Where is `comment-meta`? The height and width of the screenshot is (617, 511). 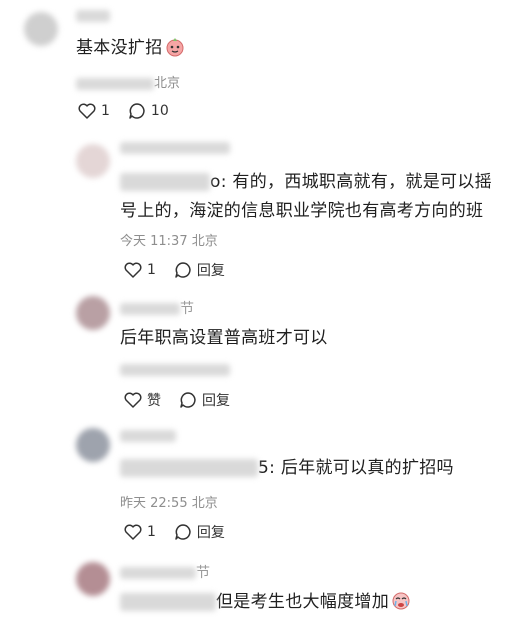
comment-meta is located at coordinates (175, 369).